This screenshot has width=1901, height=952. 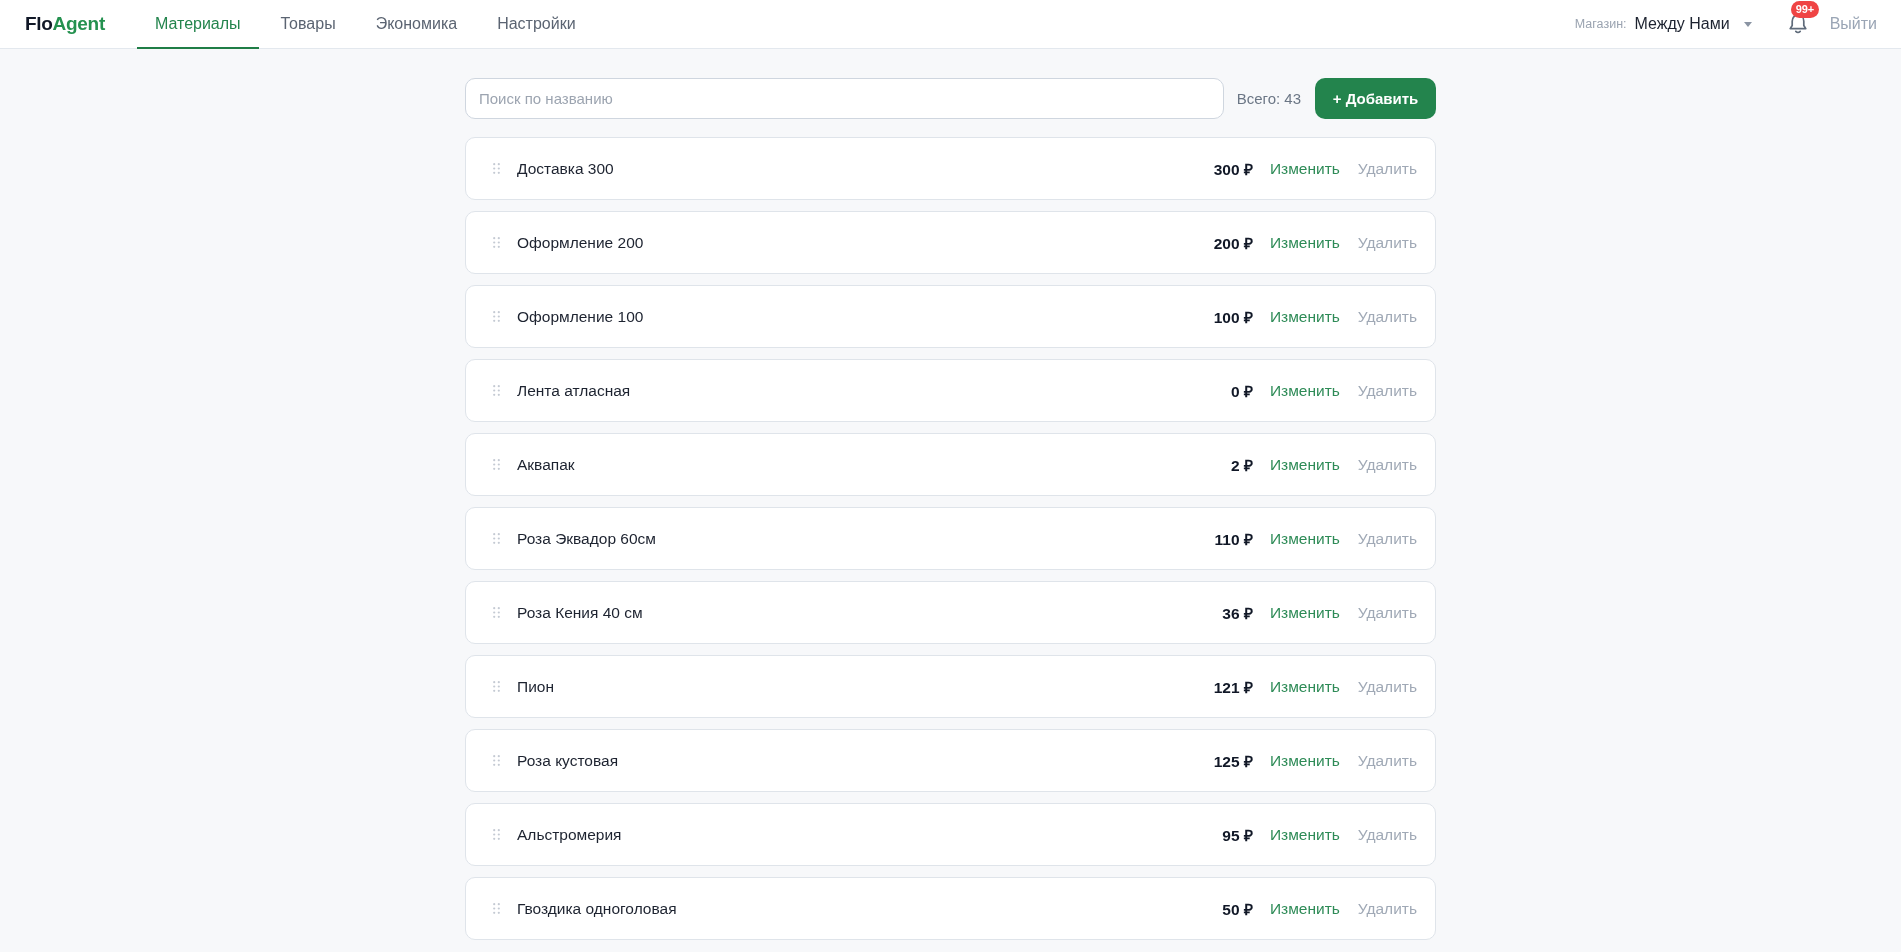 What do you see at coordinates (1233, 539) in the screenshot?
I see `material-price: 110 ₽` at bounding box center [1233, 539].